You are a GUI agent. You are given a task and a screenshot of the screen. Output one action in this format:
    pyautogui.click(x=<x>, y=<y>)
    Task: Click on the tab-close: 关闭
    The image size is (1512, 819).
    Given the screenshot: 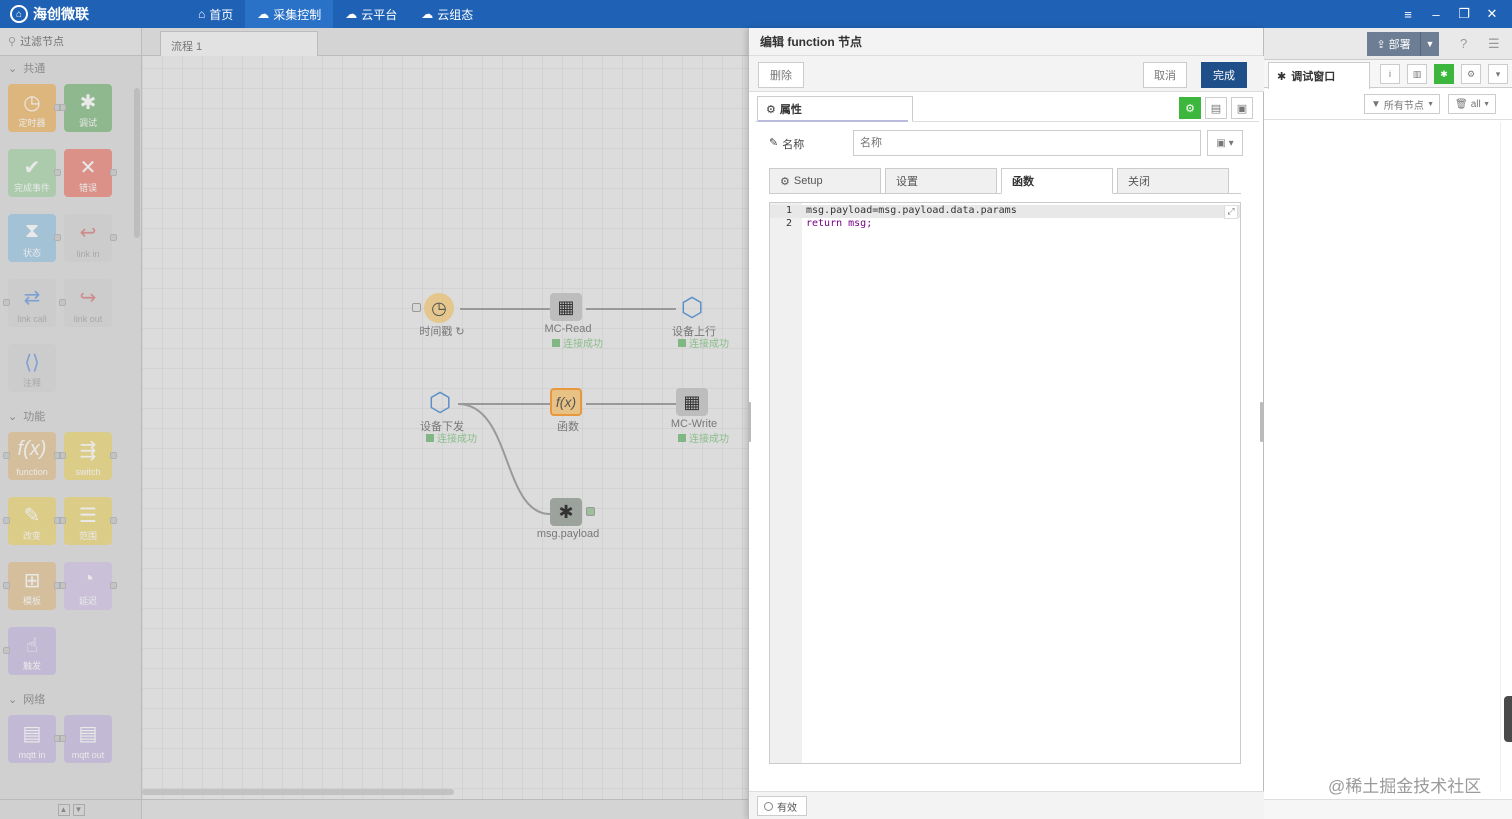 What is the action you would take?
    pyautogui.click(x=1173, y=181)
    